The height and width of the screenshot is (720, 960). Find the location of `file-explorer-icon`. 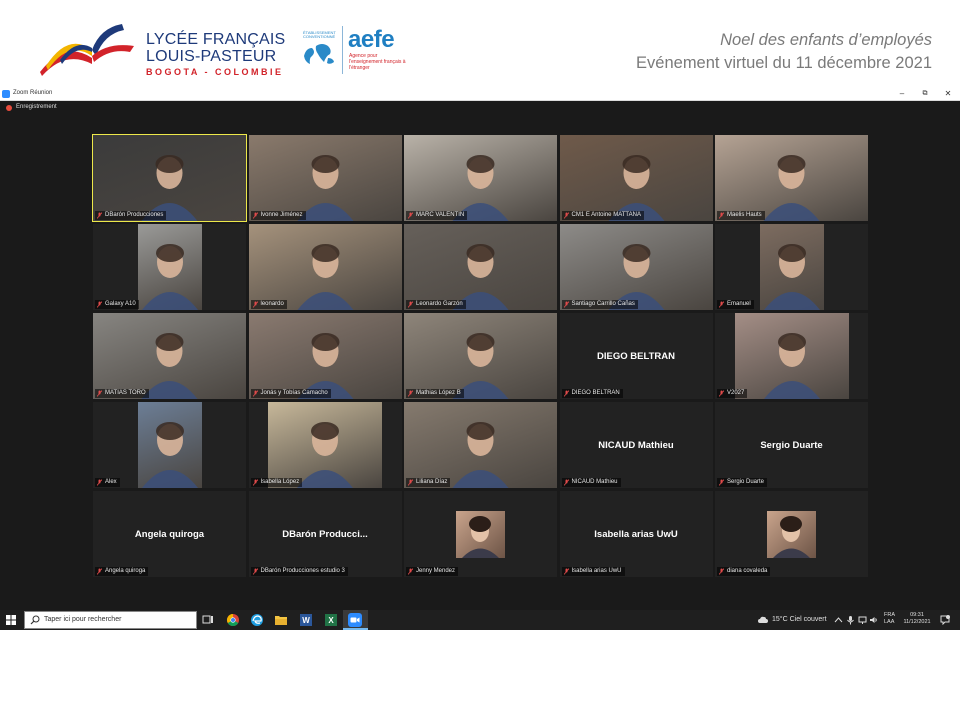

file-explorer-icon is located at coordinates (281, 620).